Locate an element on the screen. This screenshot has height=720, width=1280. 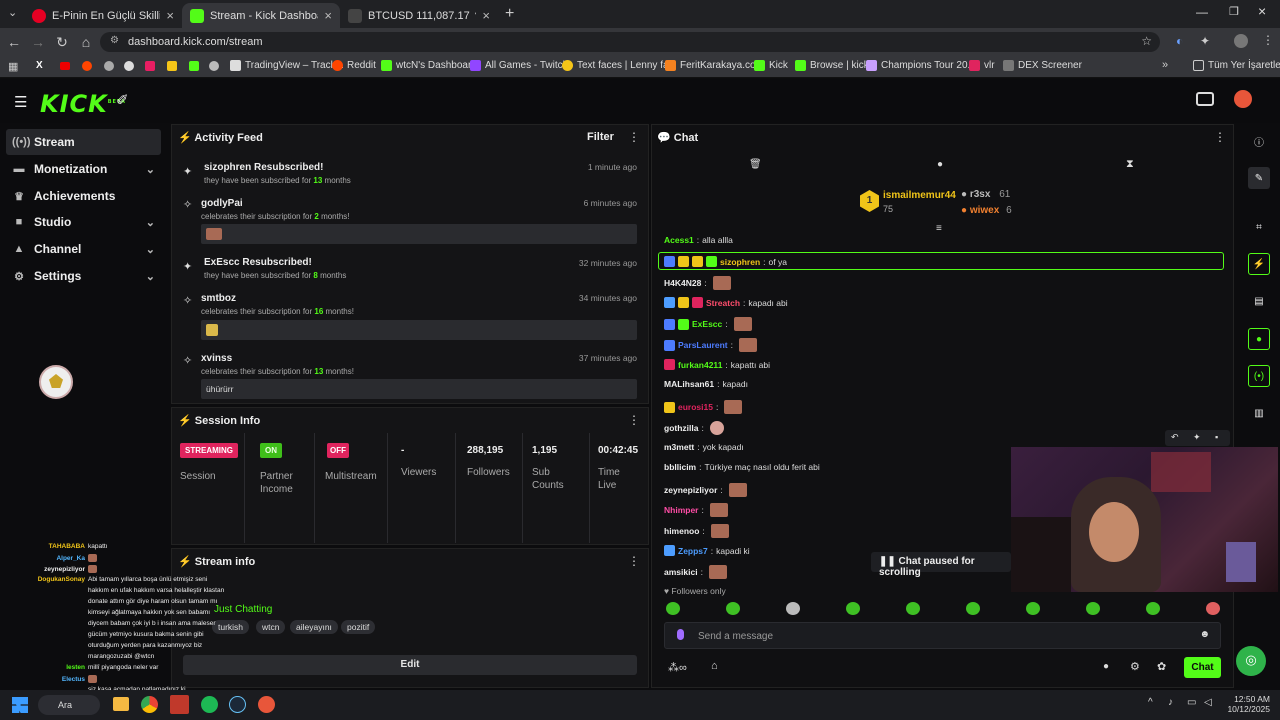
sidebar-item-settings: ⚙ Settings ⌄ is located at coordinates (83, 276).